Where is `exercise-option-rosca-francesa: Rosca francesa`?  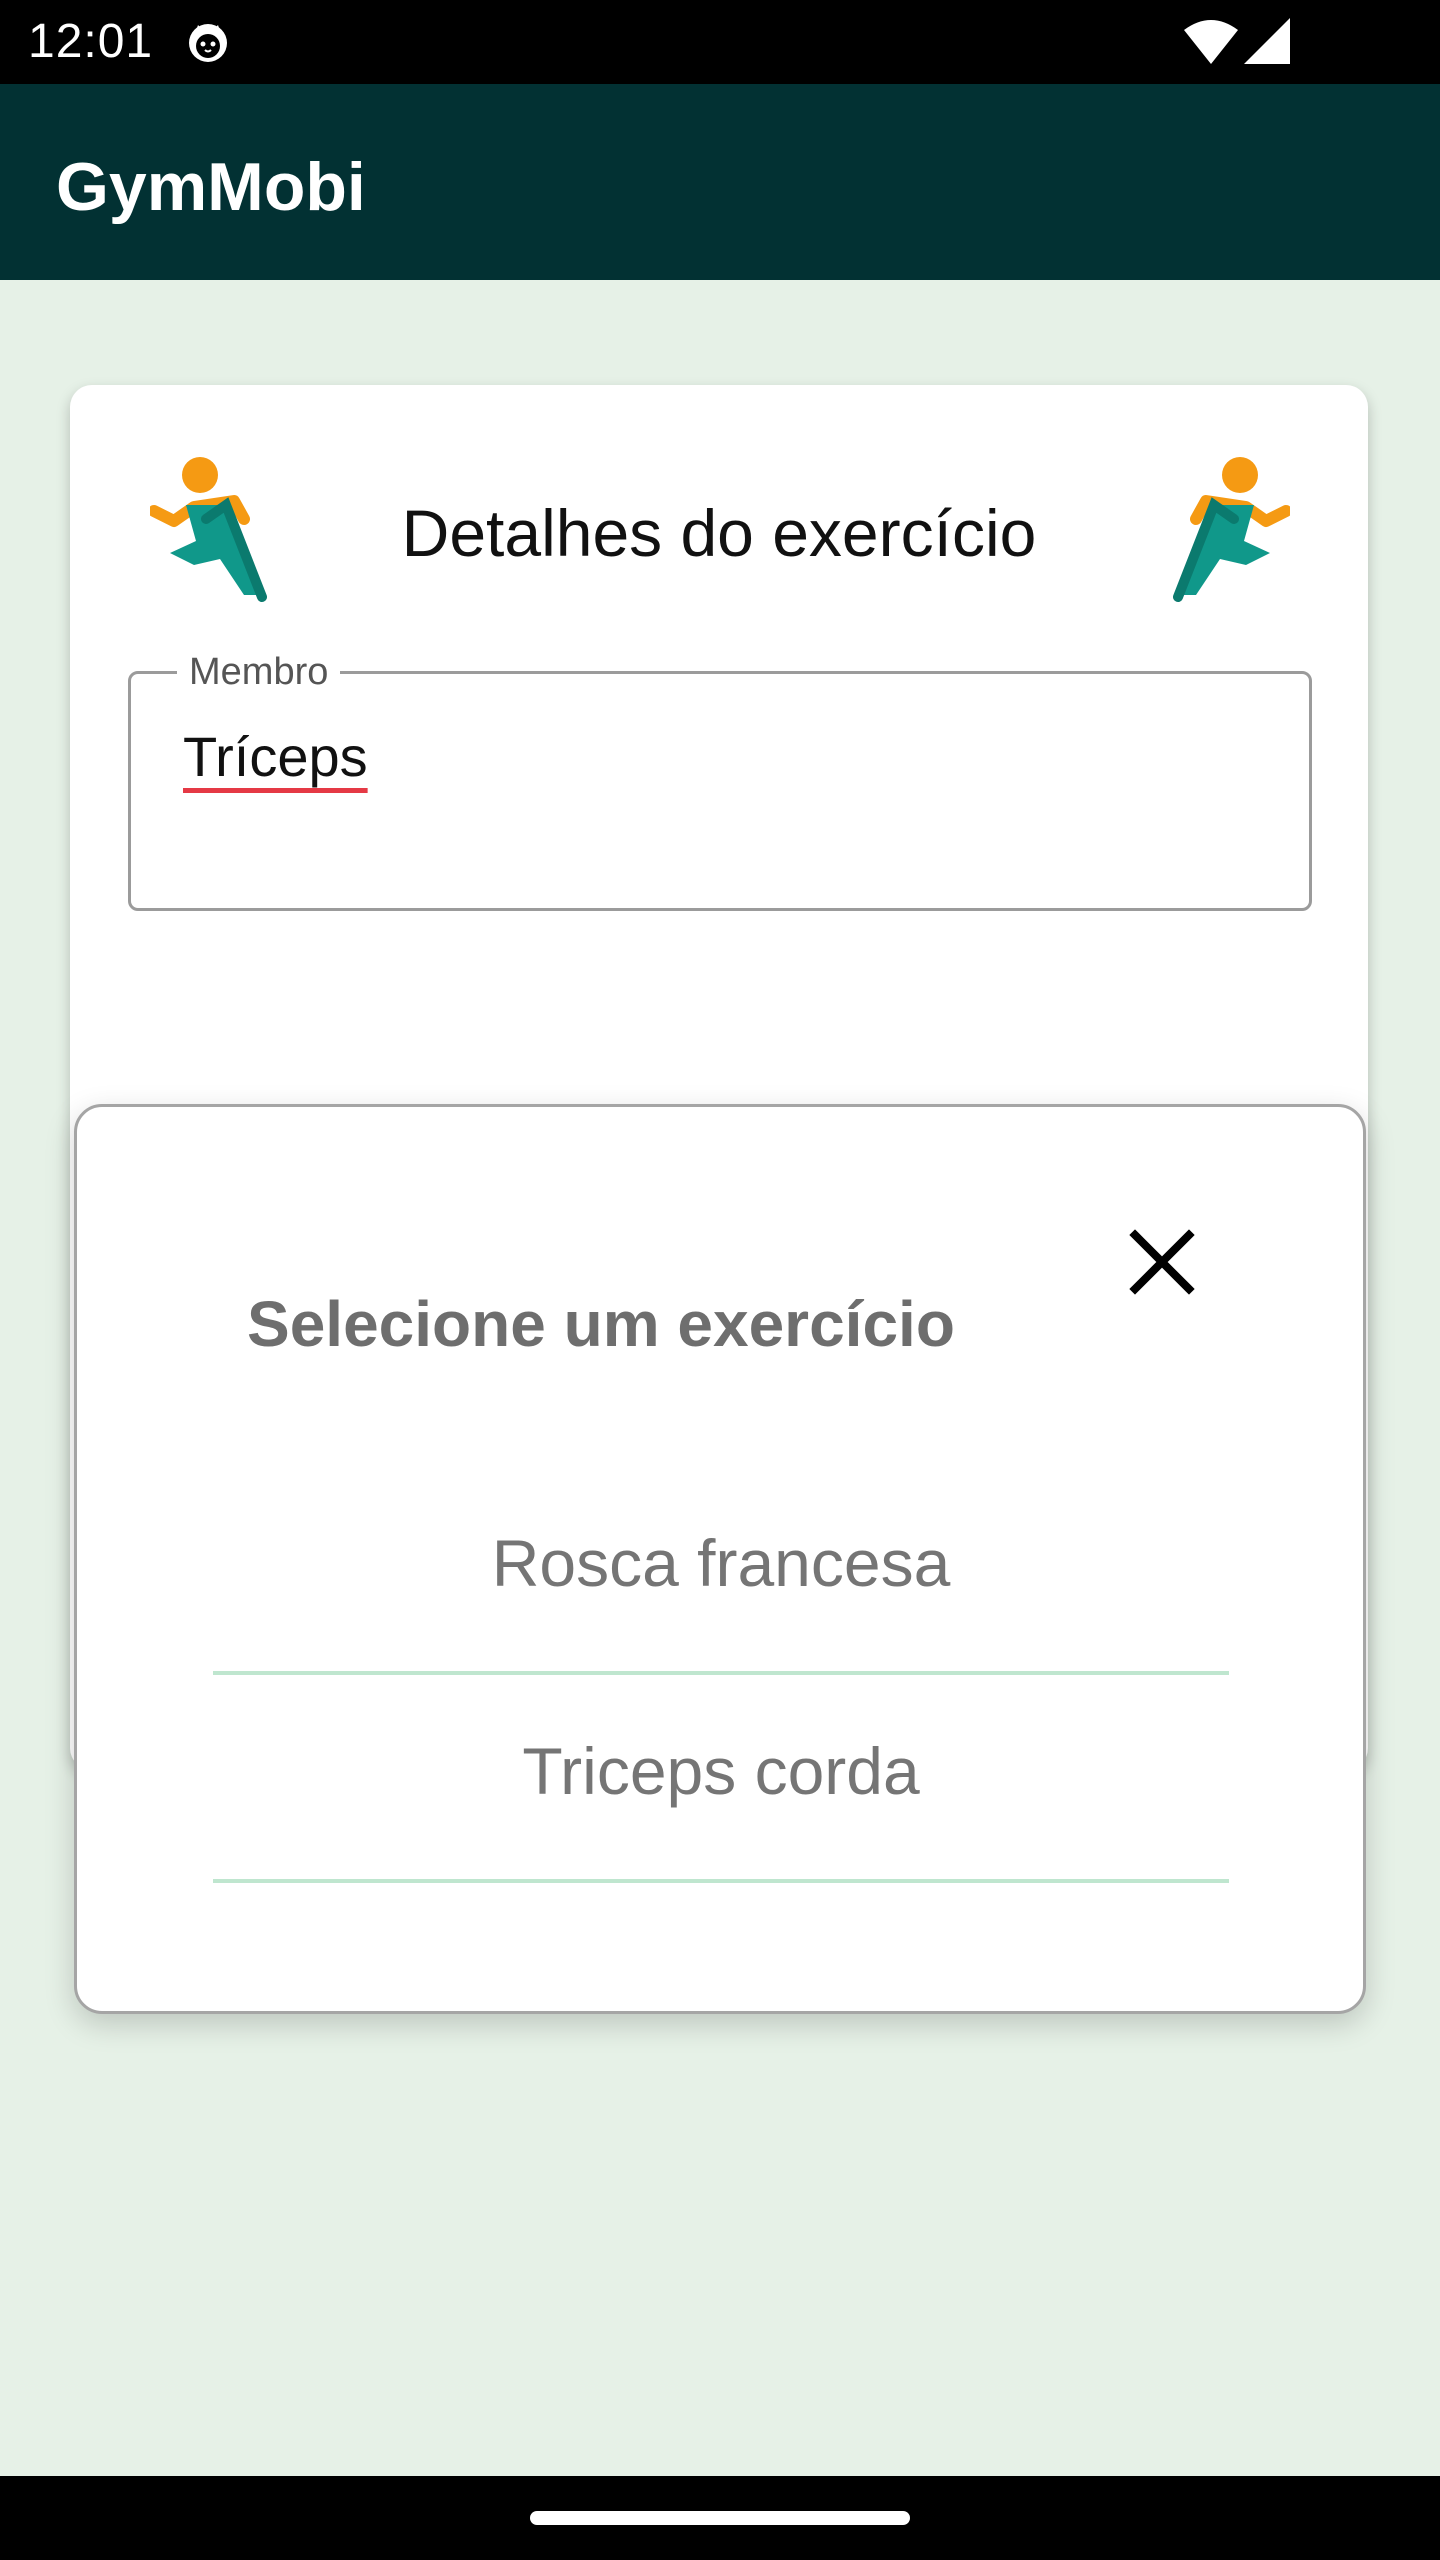
exercise-option-rosca-francesa: Rosca francesa is located at coordinates (721, 1571).